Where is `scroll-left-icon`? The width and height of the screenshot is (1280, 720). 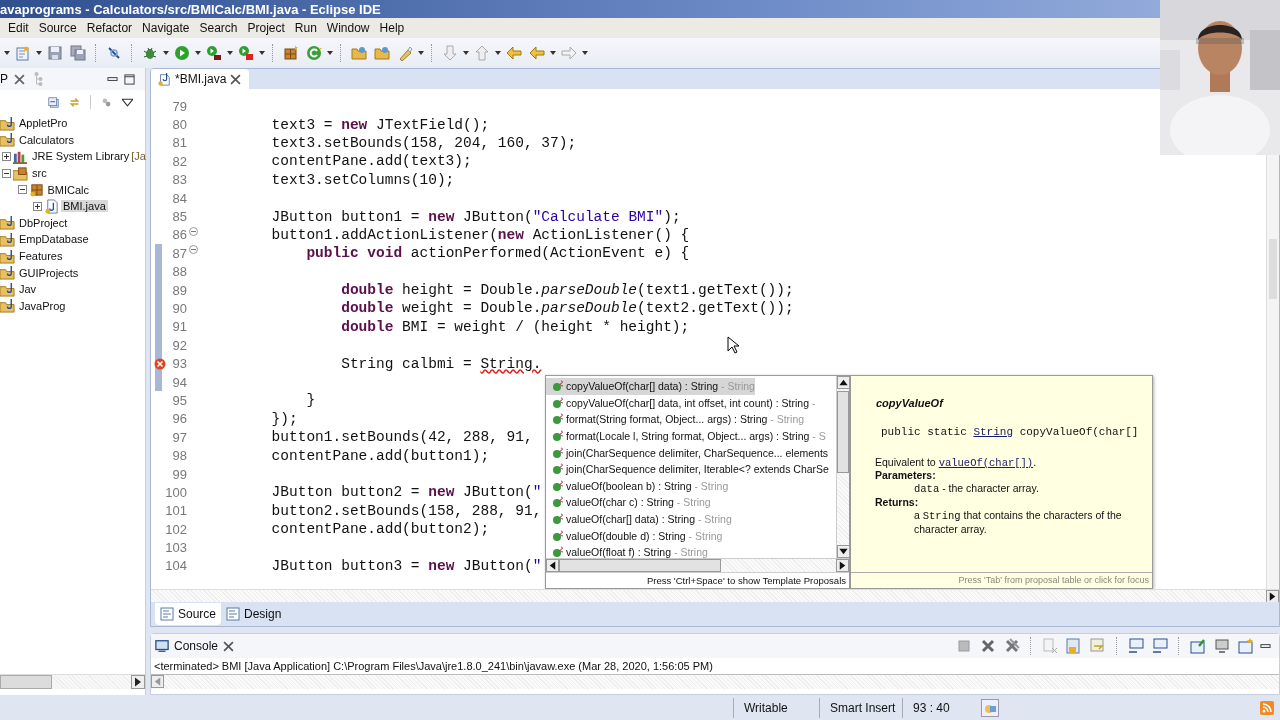 scroll-left-icon is located at coordinates (552, 565).